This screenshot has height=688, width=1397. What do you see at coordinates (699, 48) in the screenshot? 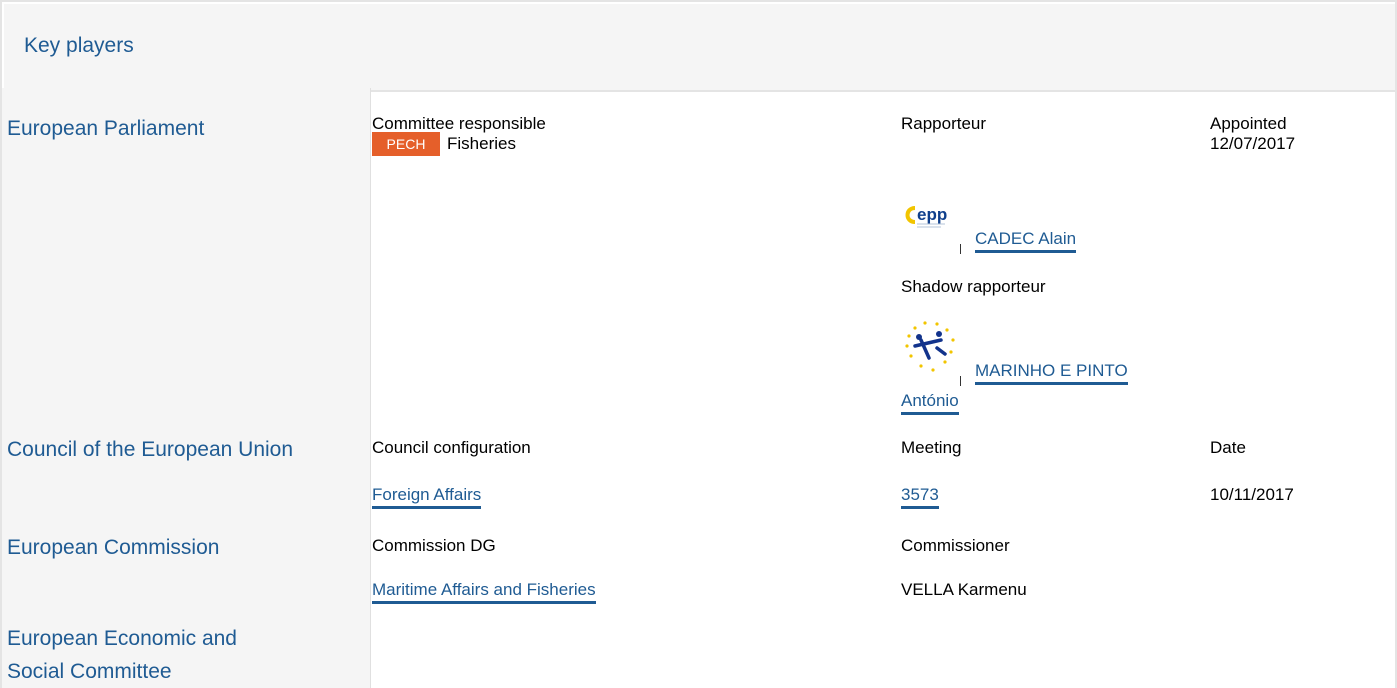
I see `panel-header: Key players` at bounding box center [699, 48].